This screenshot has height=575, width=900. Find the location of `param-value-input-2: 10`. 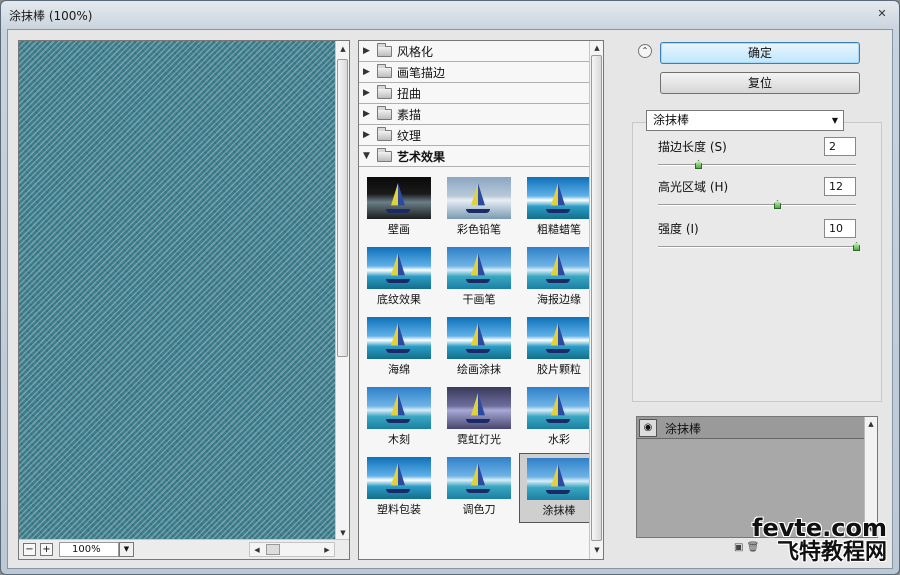

param-value-input-2: 10 is located at coordinates (840, 228).